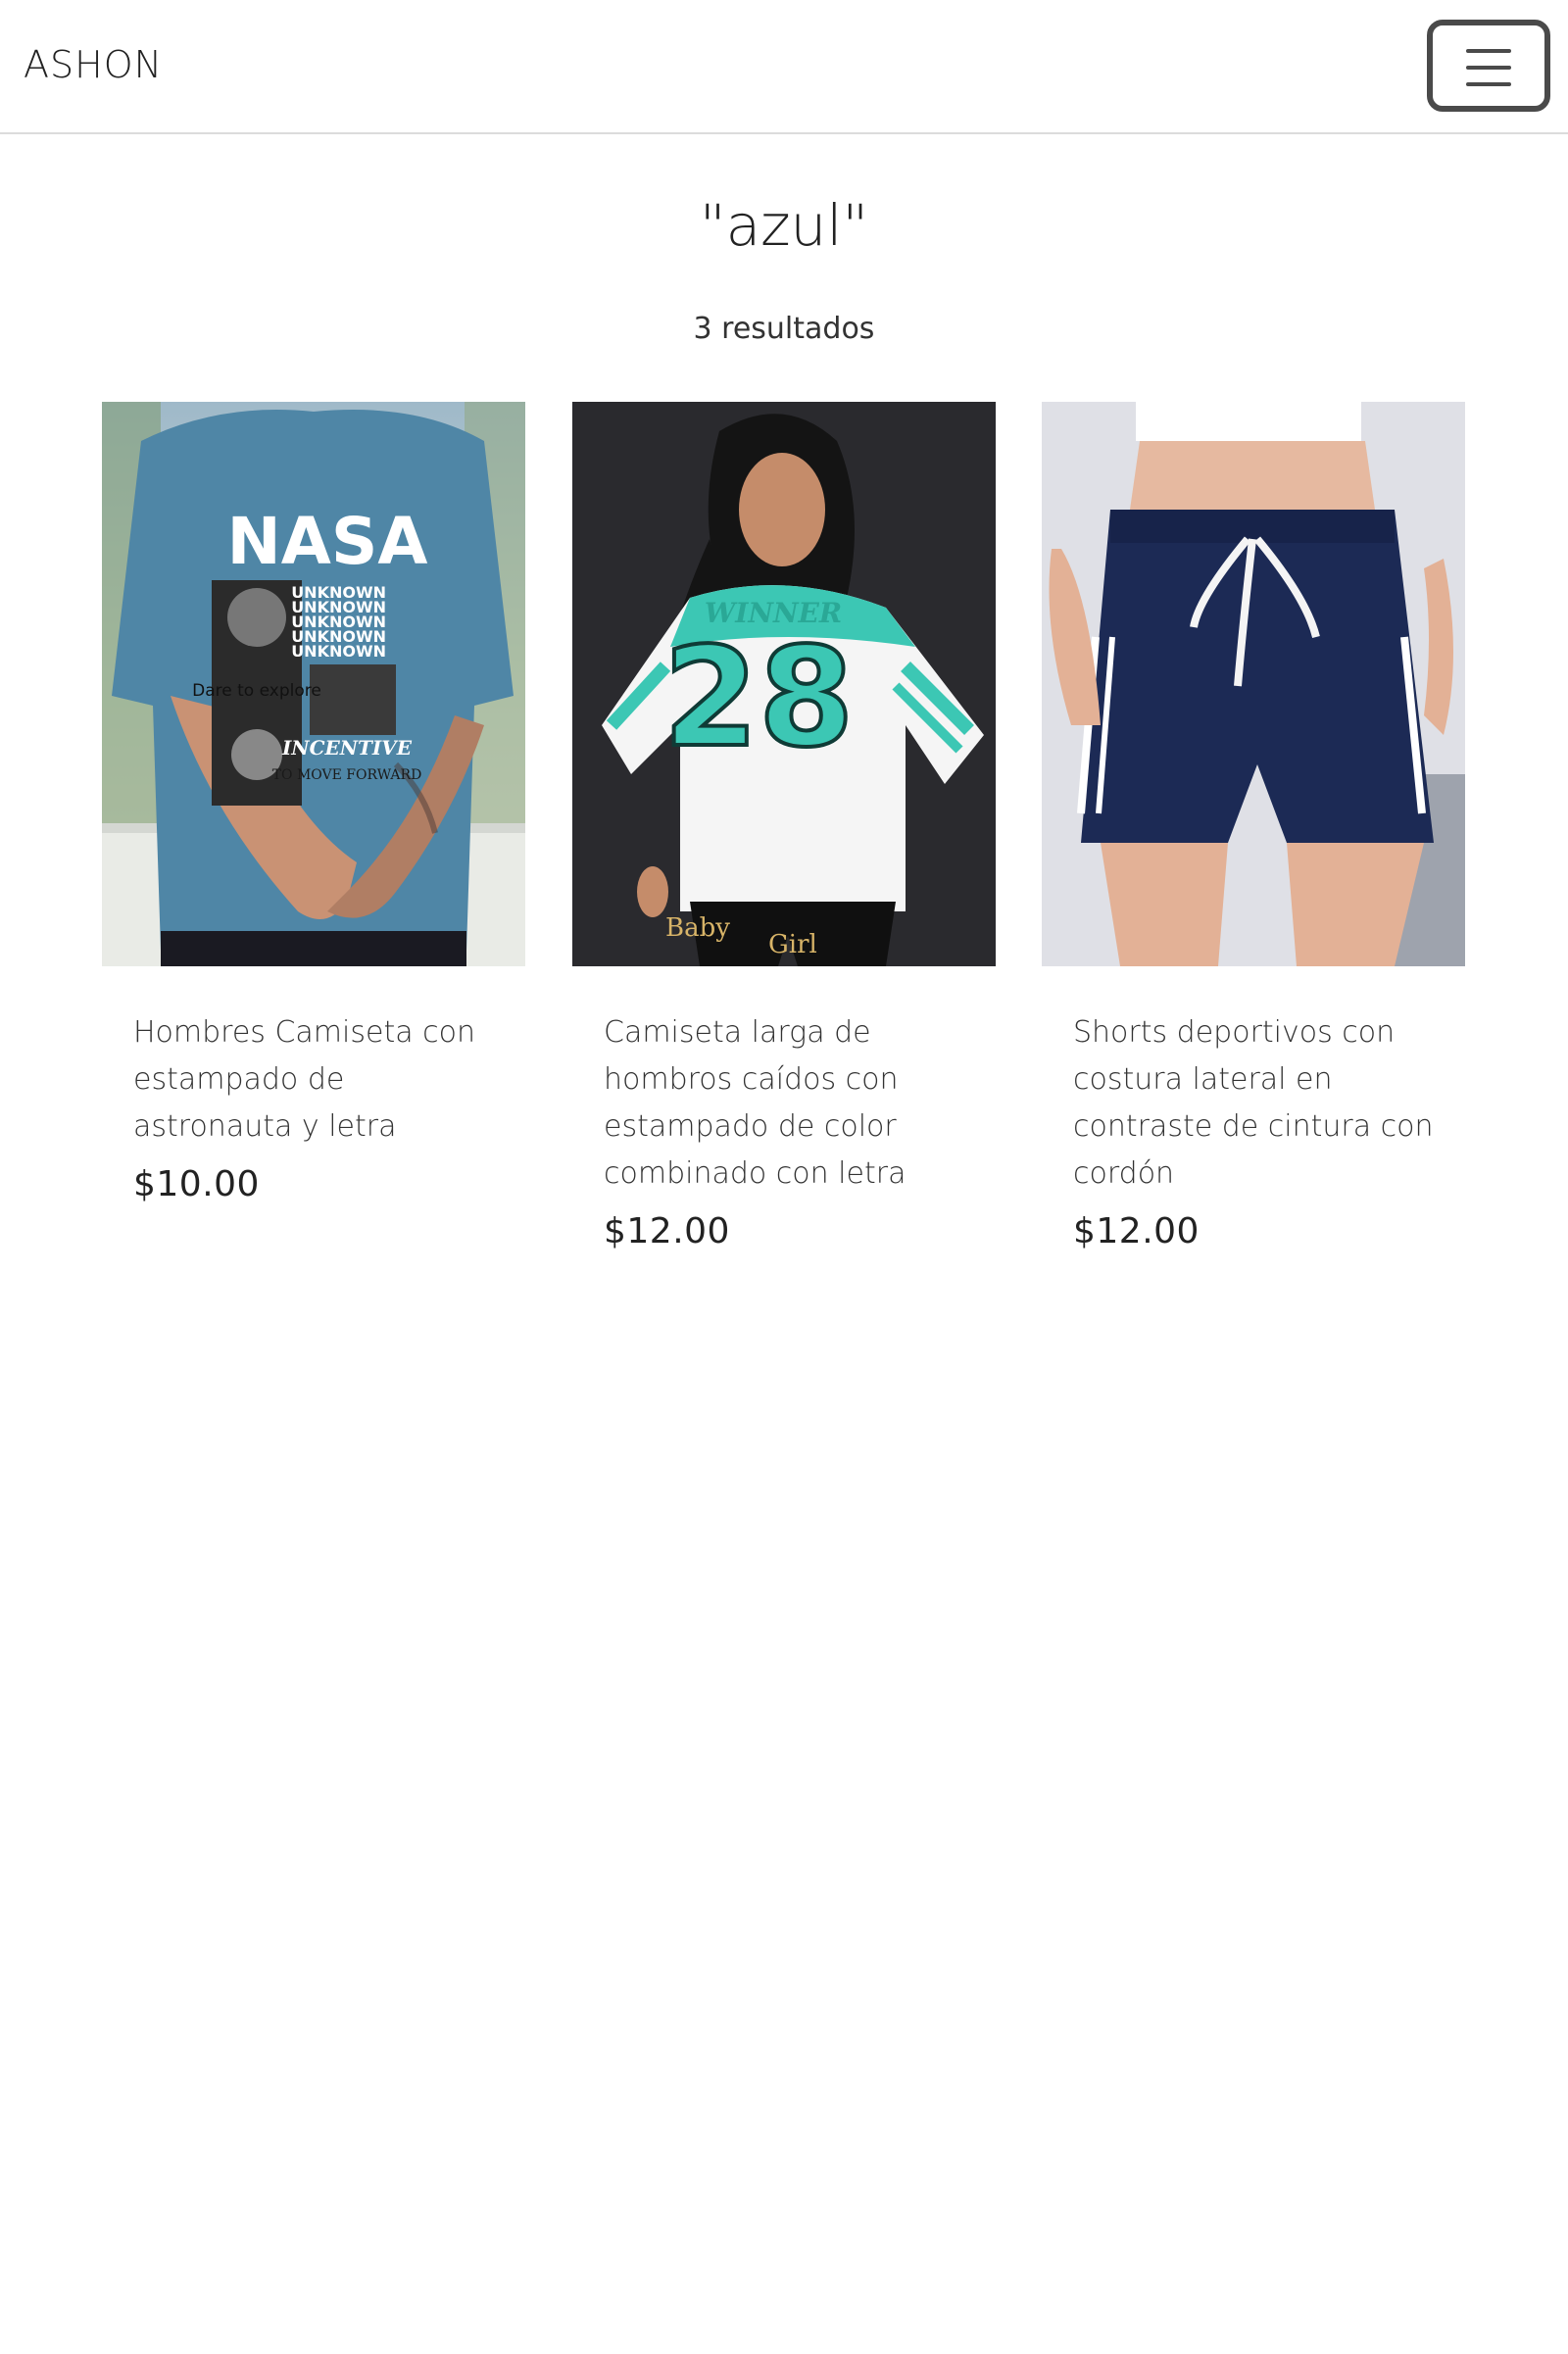 The image size is (1568, 2354). I want to click on svg-text: 28, so click(759, 698).